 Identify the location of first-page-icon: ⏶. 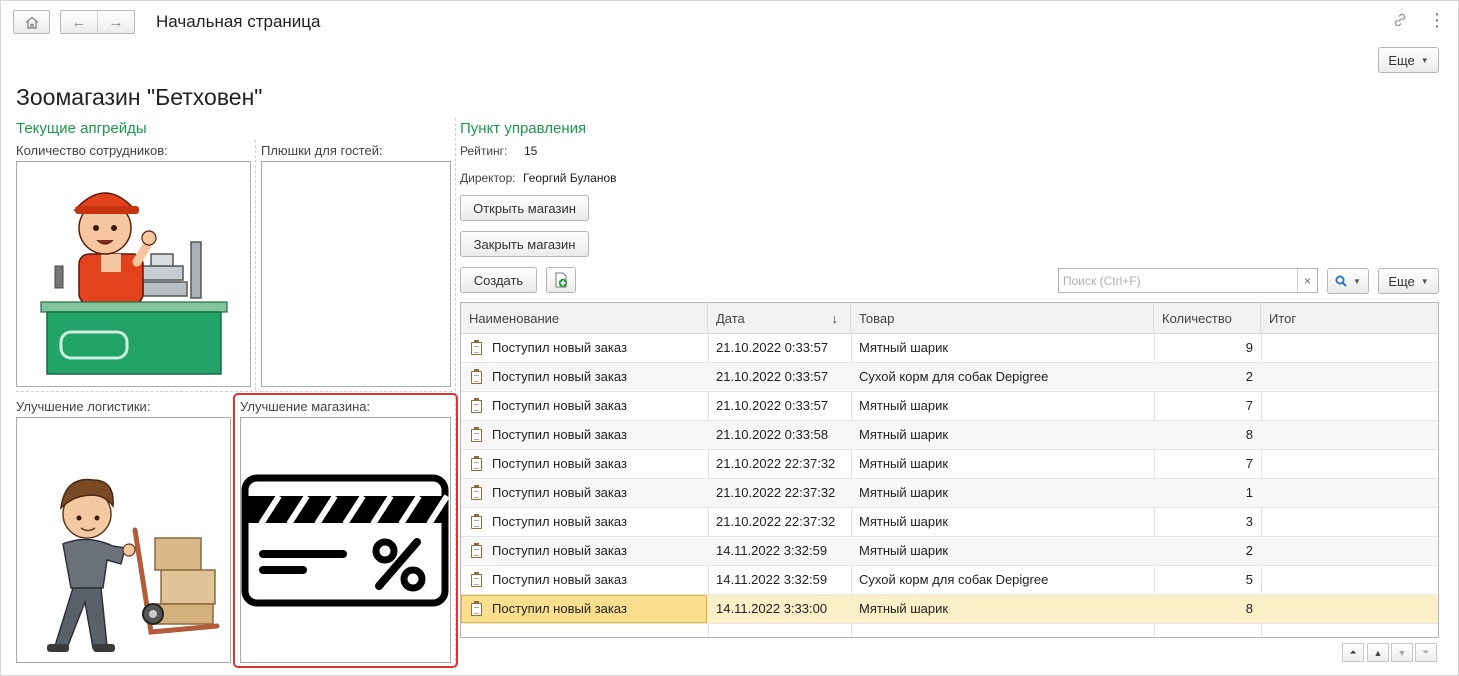
(1353, 652).